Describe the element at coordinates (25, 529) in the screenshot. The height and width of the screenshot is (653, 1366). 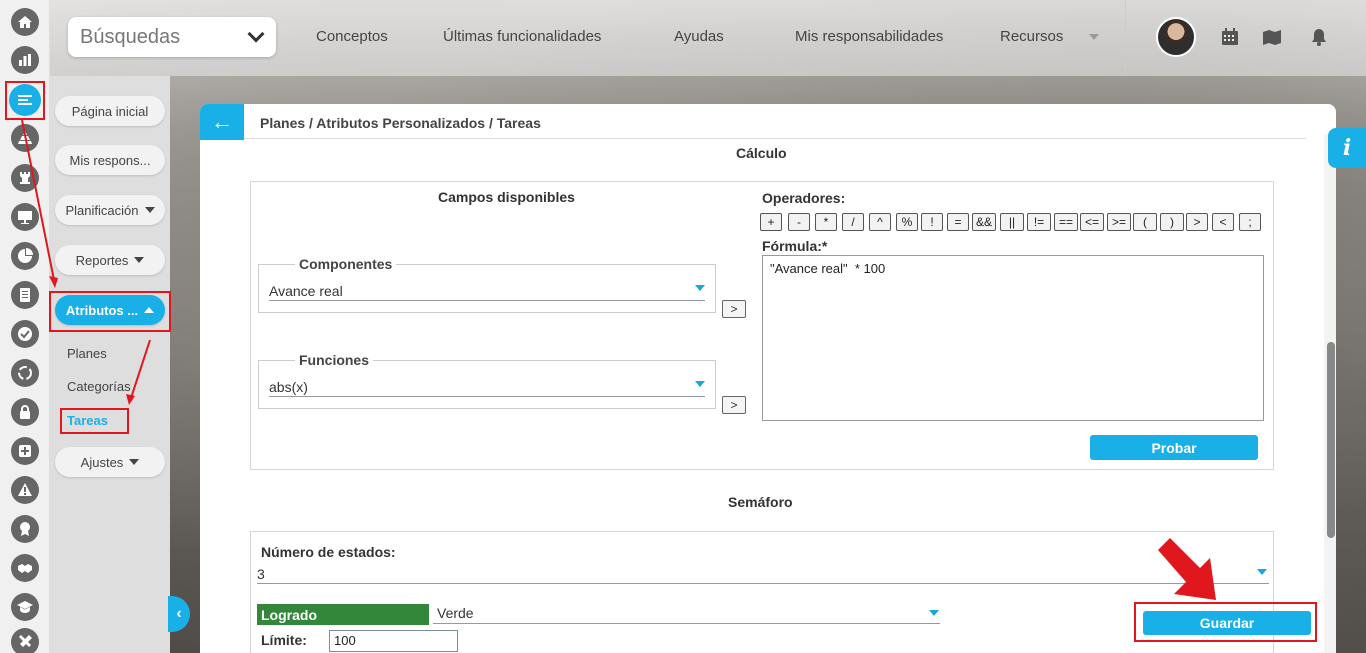
I see `award-icon` at that location.